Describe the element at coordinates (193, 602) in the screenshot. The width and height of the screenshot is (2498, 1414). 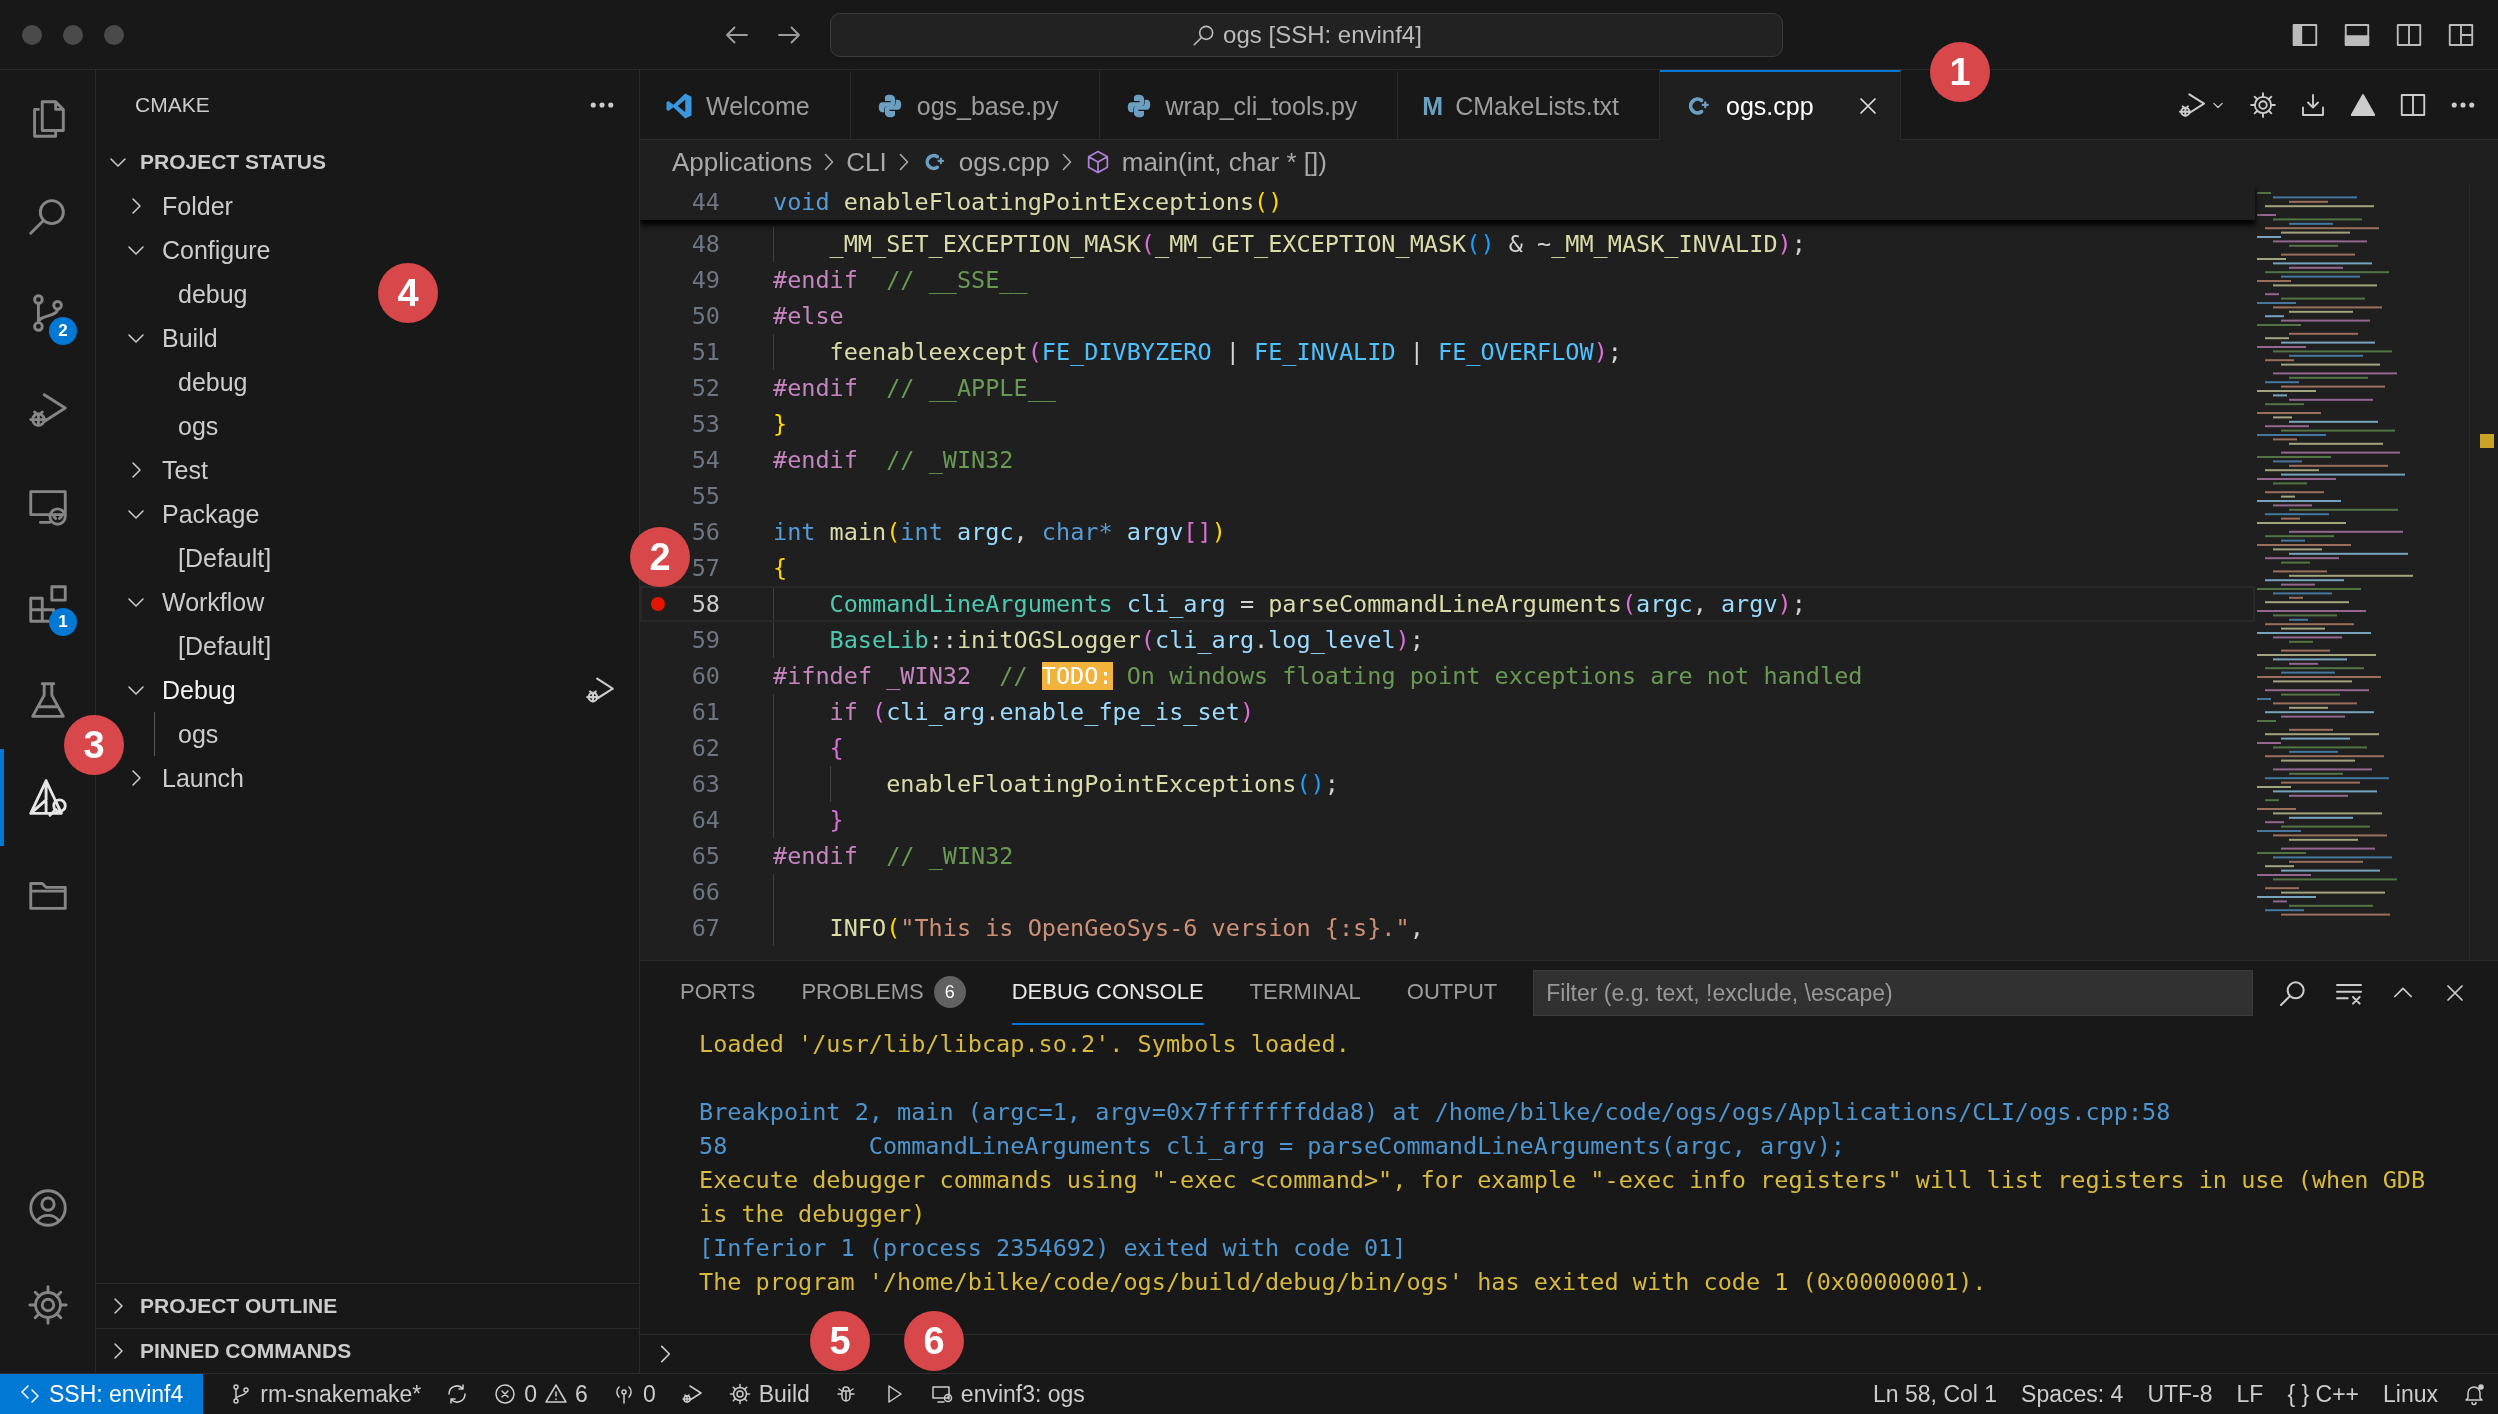
I see `tree-item: Workflow` at that location.